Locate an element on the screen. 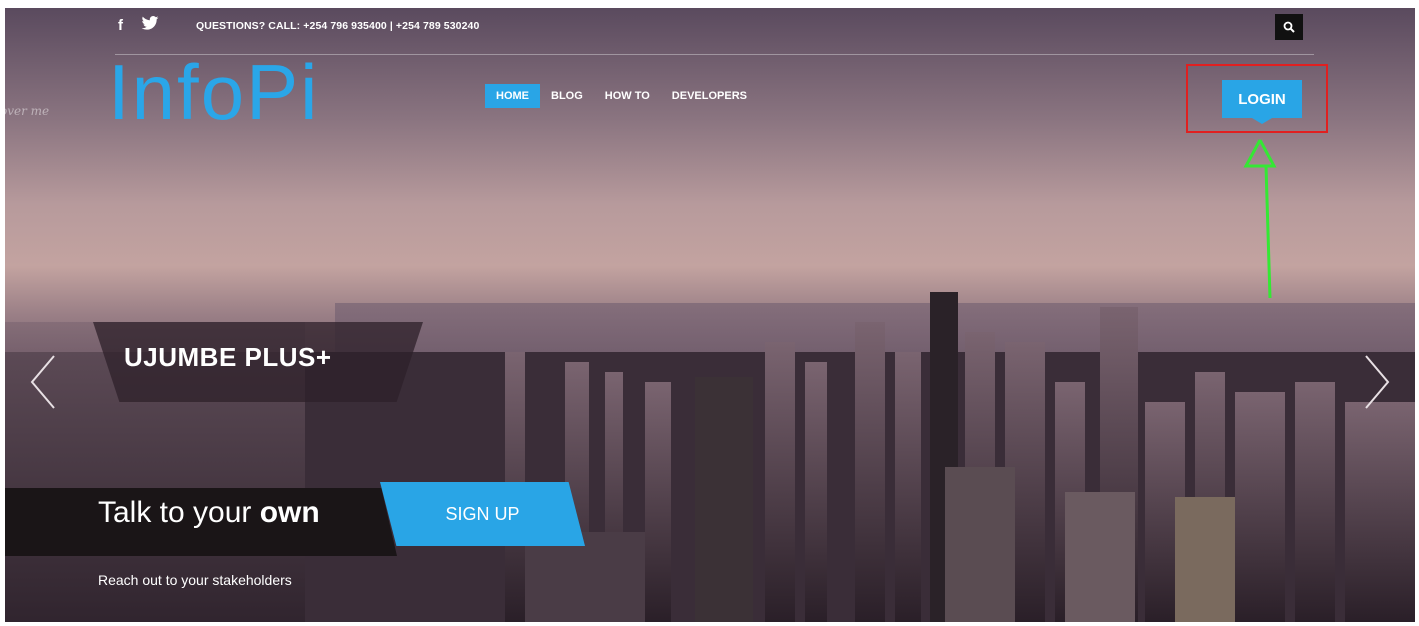  up-arrow-annotation is located at coordinates (1260, 219).